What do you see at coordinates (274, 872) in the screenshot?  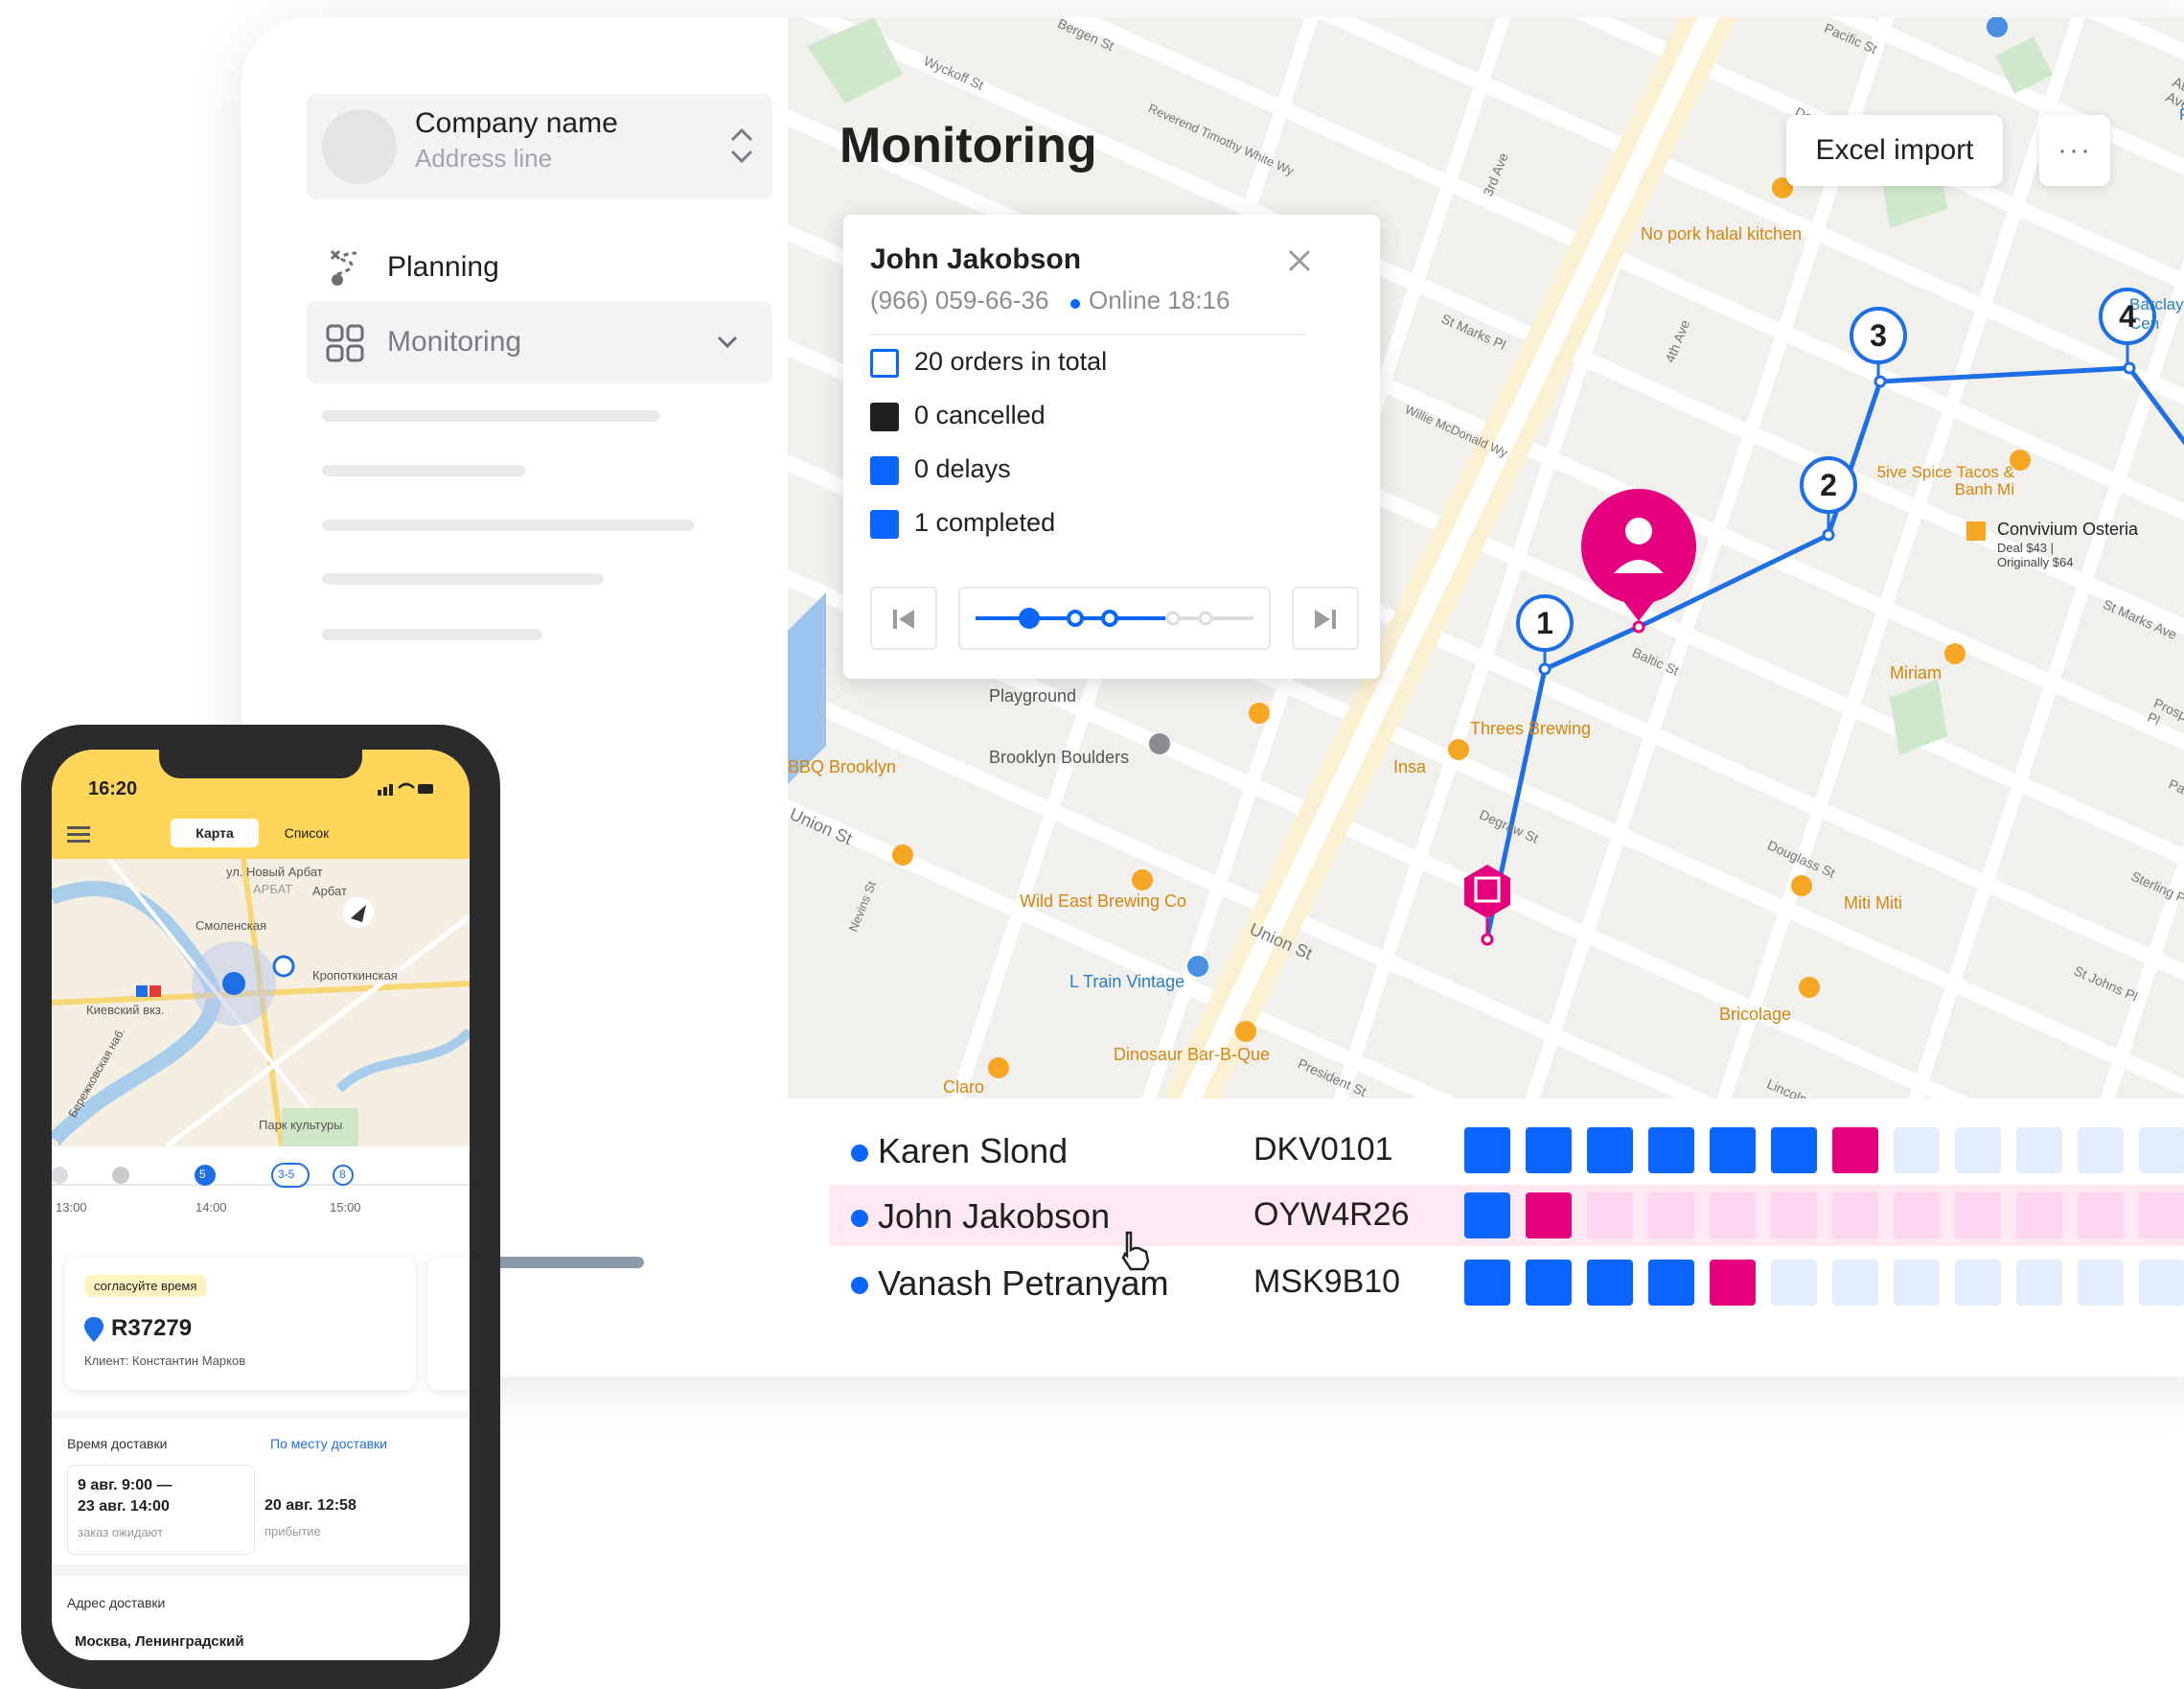 I see `map-label: ул. Новый Арбат` at bounding box center [274, 872].